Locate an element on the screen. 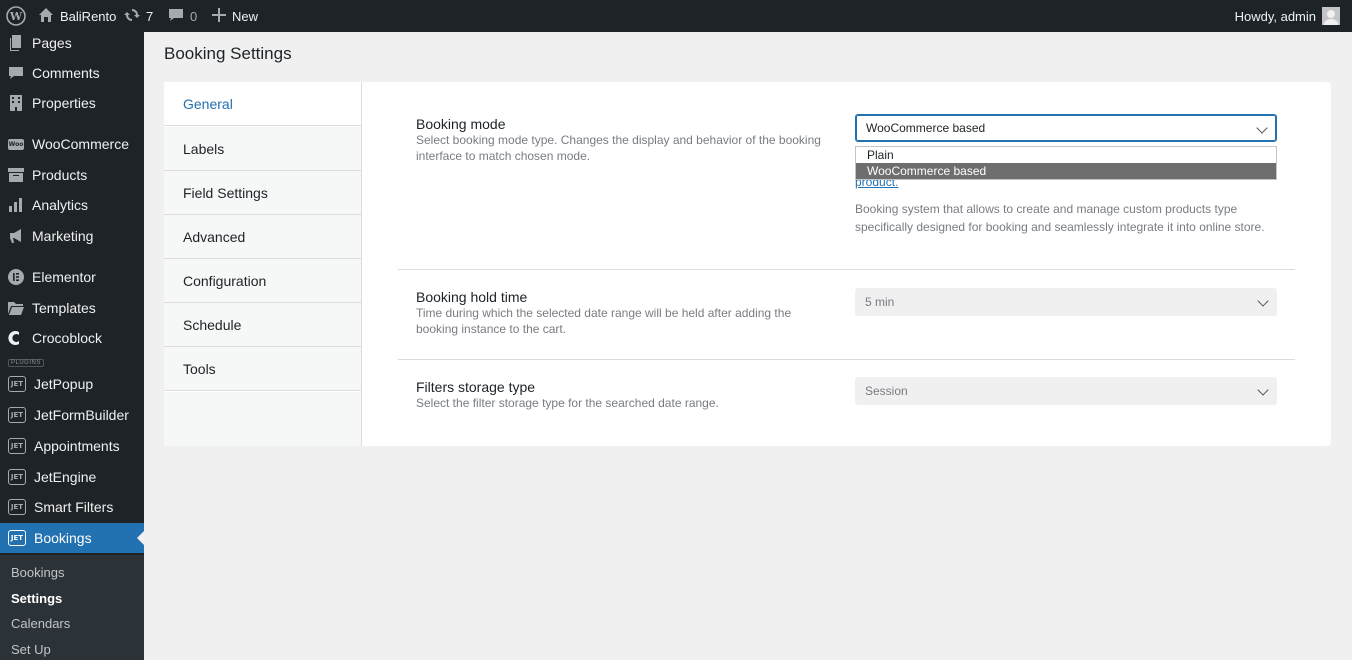 This screenshot has width=1352, height=660. new-content-link: New is located at coordinates (235, 16).